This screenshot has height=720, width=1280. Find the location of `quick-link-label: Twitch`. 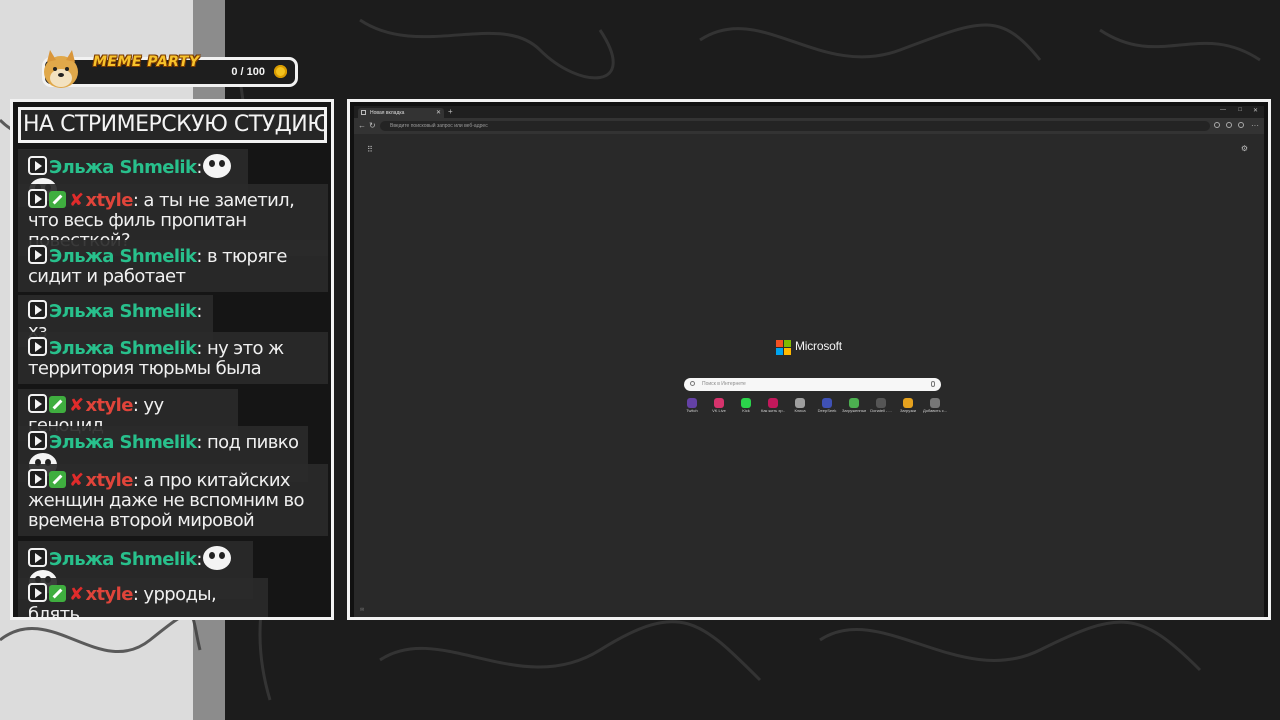

quick-link-label: Twitch is located at coordinates (692, 410).